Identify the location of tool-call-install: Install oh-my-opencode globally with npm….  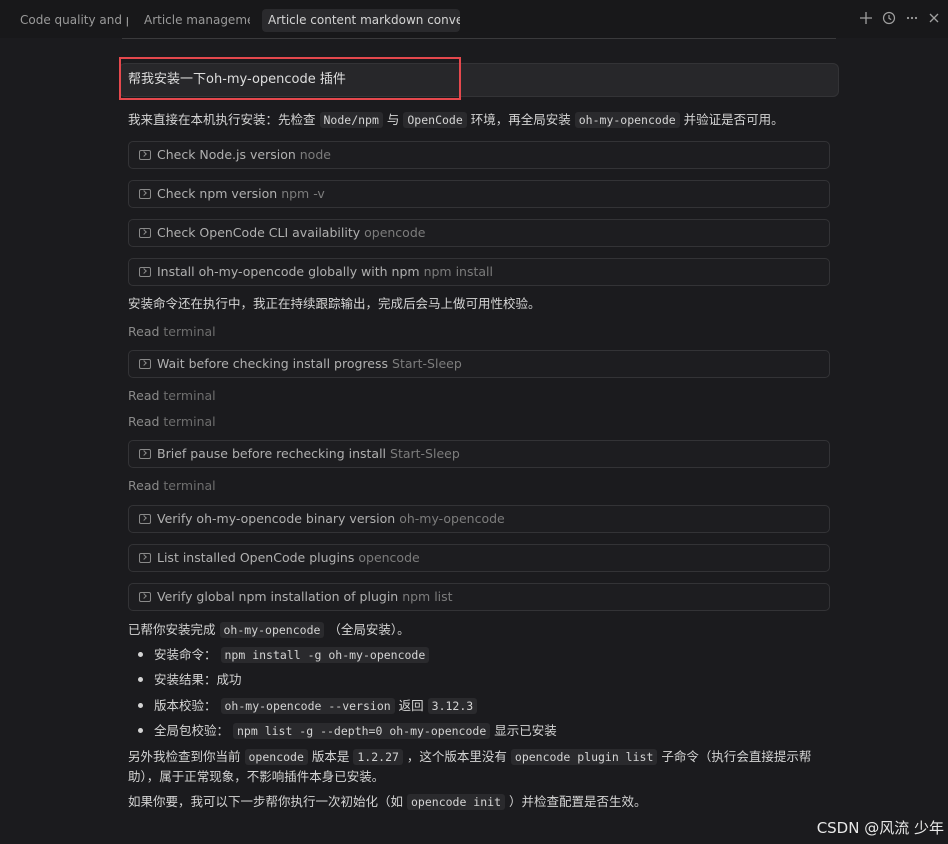
(479, 272).